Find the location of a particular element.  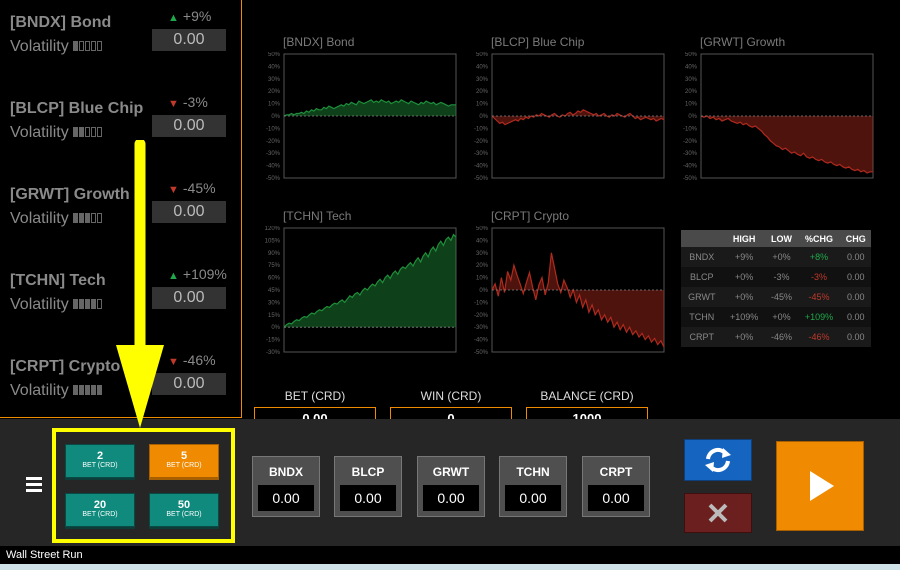

balance-label: BALANCE (CRD) is located at coordinates (587, 396).